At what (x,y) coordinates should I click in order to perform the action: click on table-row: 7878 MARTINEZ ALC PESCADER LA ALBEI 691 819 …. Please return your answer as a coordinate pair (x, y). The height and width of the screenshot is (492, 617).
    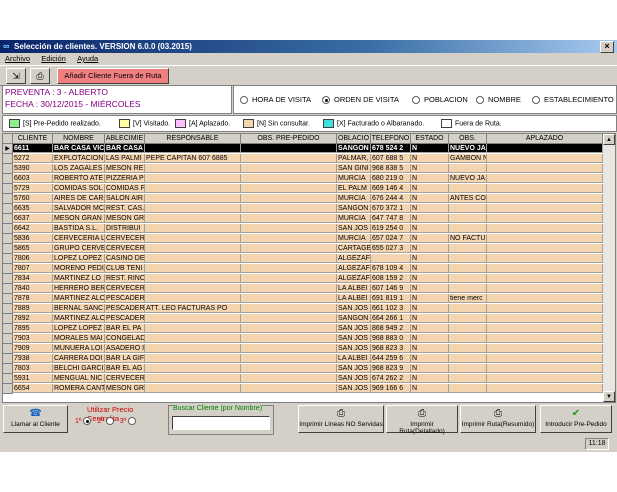
    Looking at the image, I should click on (303, 299).